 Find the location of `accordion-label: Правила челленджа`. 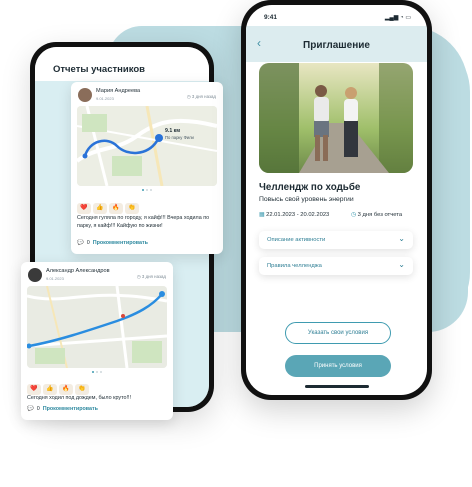

accordion-label: Правила челленджа is located at coordinates (294, 266).